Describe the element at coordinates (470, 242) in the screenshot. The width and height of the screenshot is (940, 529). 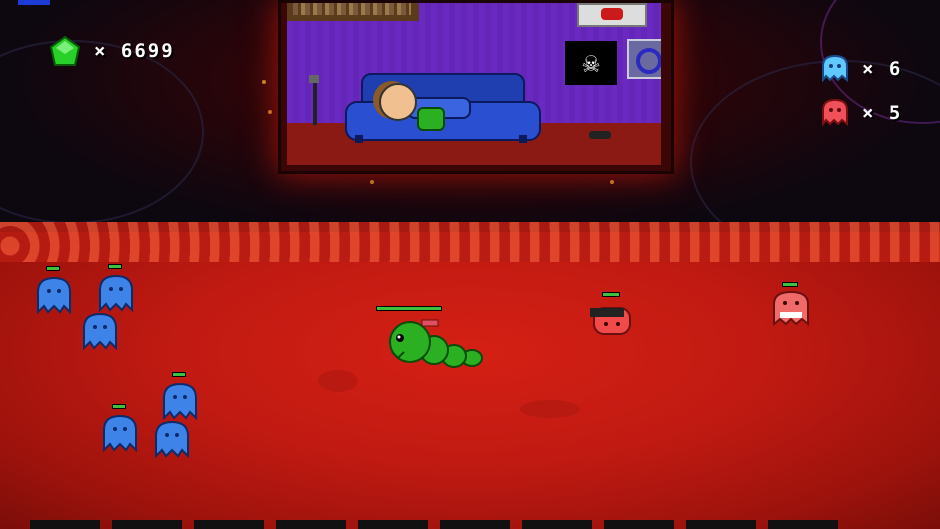
I see `floor-edge` at that location.